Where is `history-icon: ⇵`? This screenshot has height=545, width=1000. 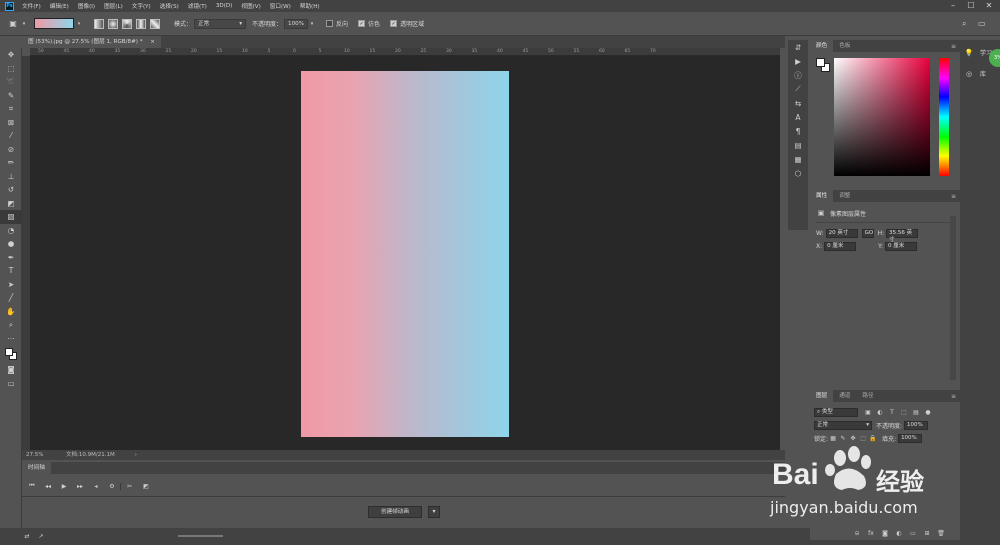 history-icon: ⇵ is located at coordinates (798, 47).